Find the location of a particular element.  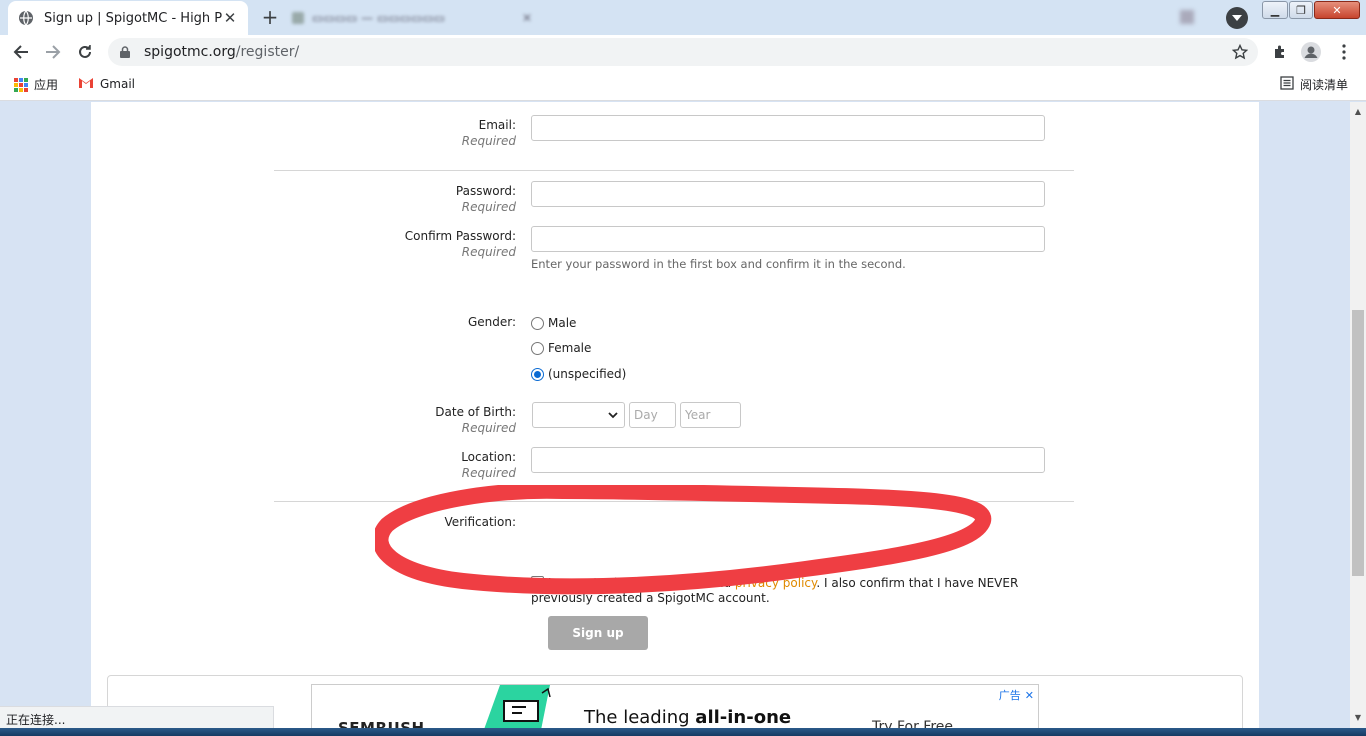

bookmark-gmail: Gmail is located at coordinates (106, 83).